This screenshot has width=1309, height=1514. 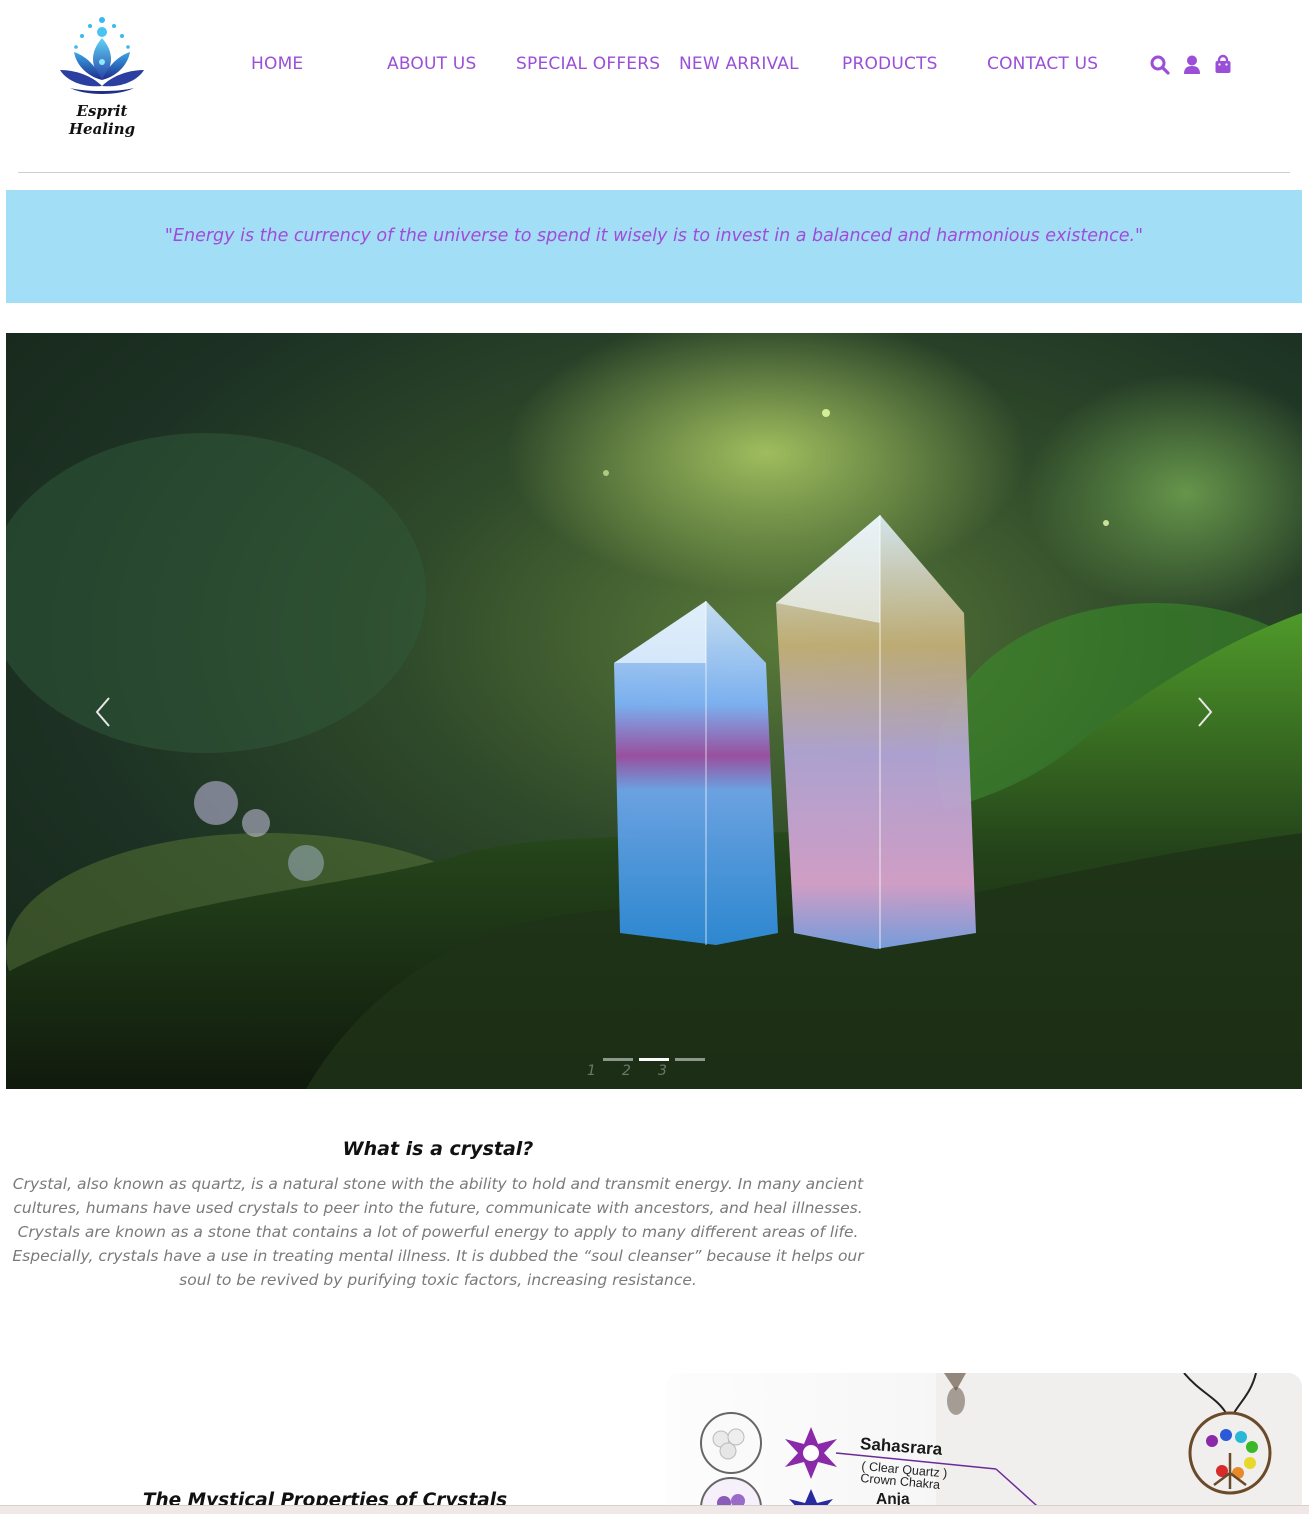 What do you see at coordinates (102, 55) in the screenshot?
I see `lotus-logo-icon` at bounding box center [102, 55].